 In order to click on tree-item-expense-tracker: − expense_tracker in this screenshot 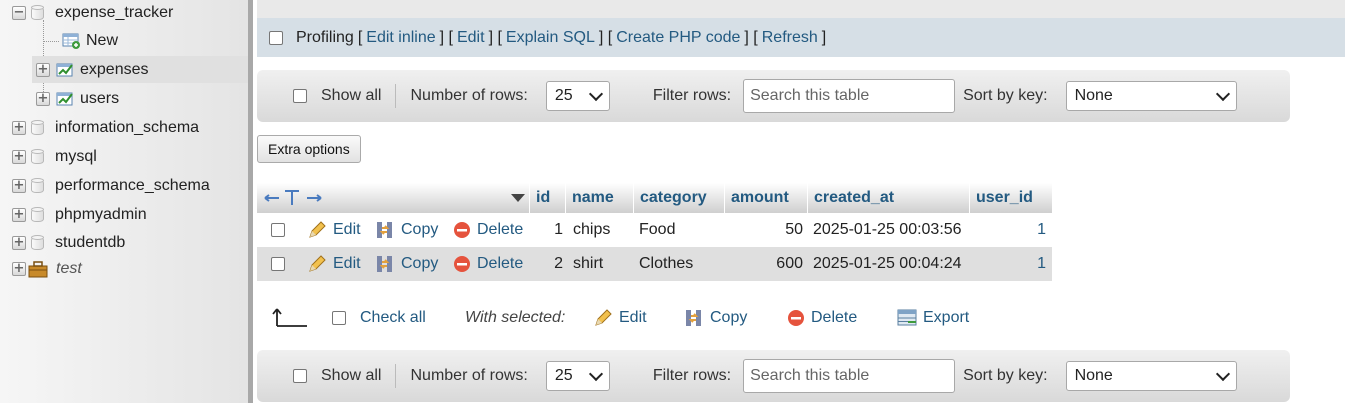, I will do `click(92, 13)`.